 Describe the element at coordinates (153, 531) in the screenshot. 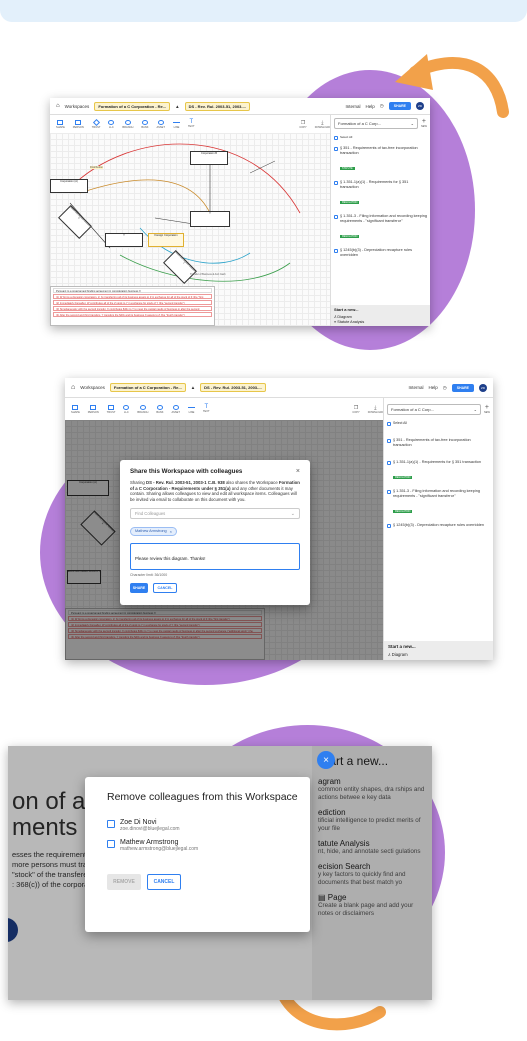

I see `selected-colleague-chip: Mathew Armstrong ×` at that location.